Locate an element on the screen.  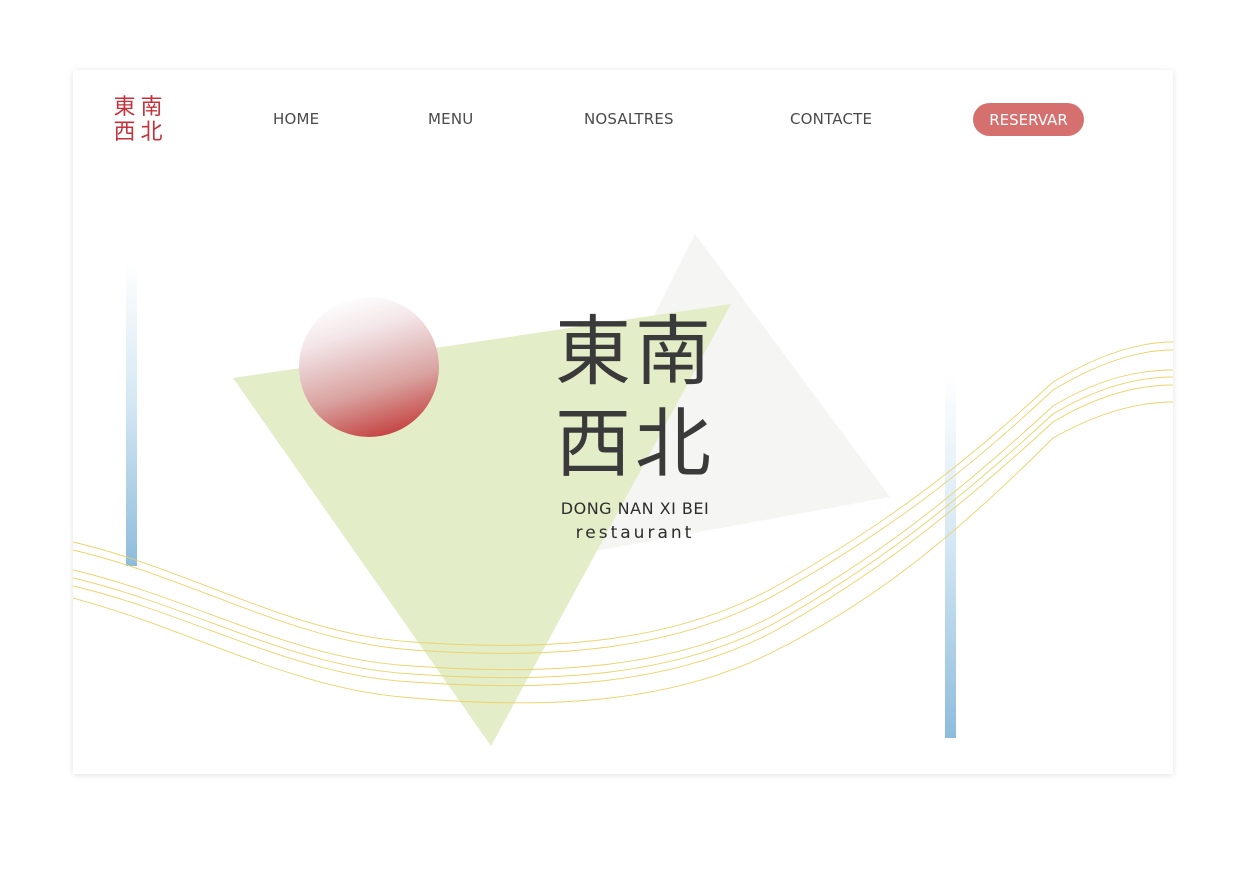
nav-home: HOME is located at coordinates (296, 119).